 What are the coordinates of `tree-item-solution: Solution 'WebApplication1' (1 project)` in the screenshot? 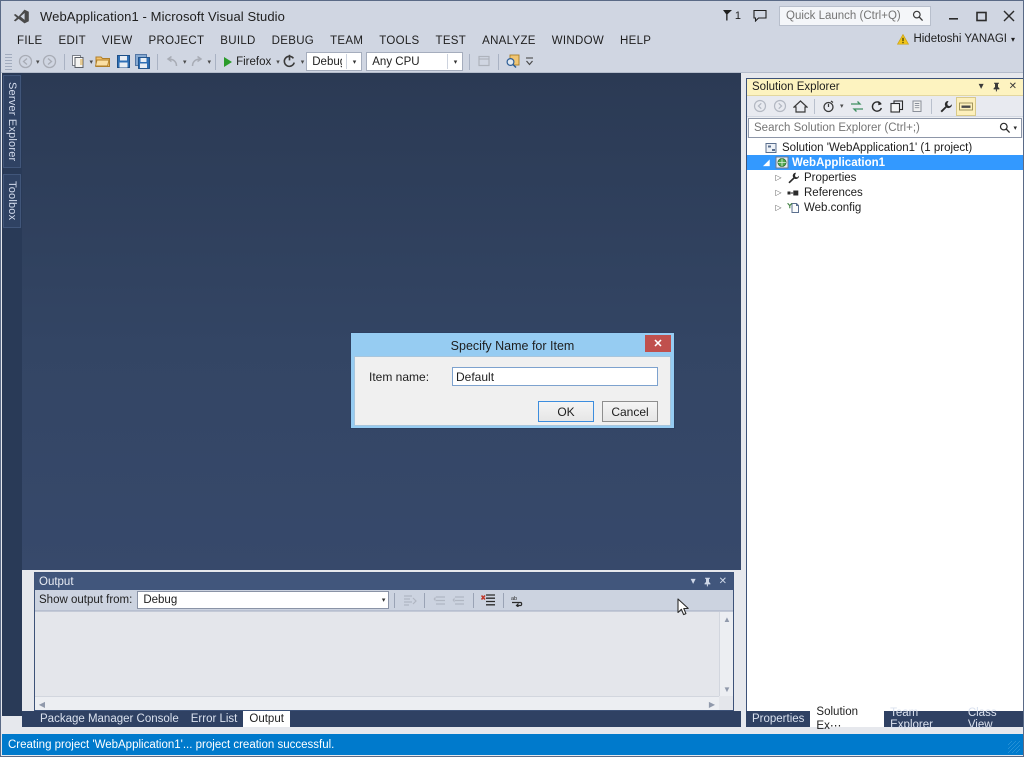 It's located at (885, 147).